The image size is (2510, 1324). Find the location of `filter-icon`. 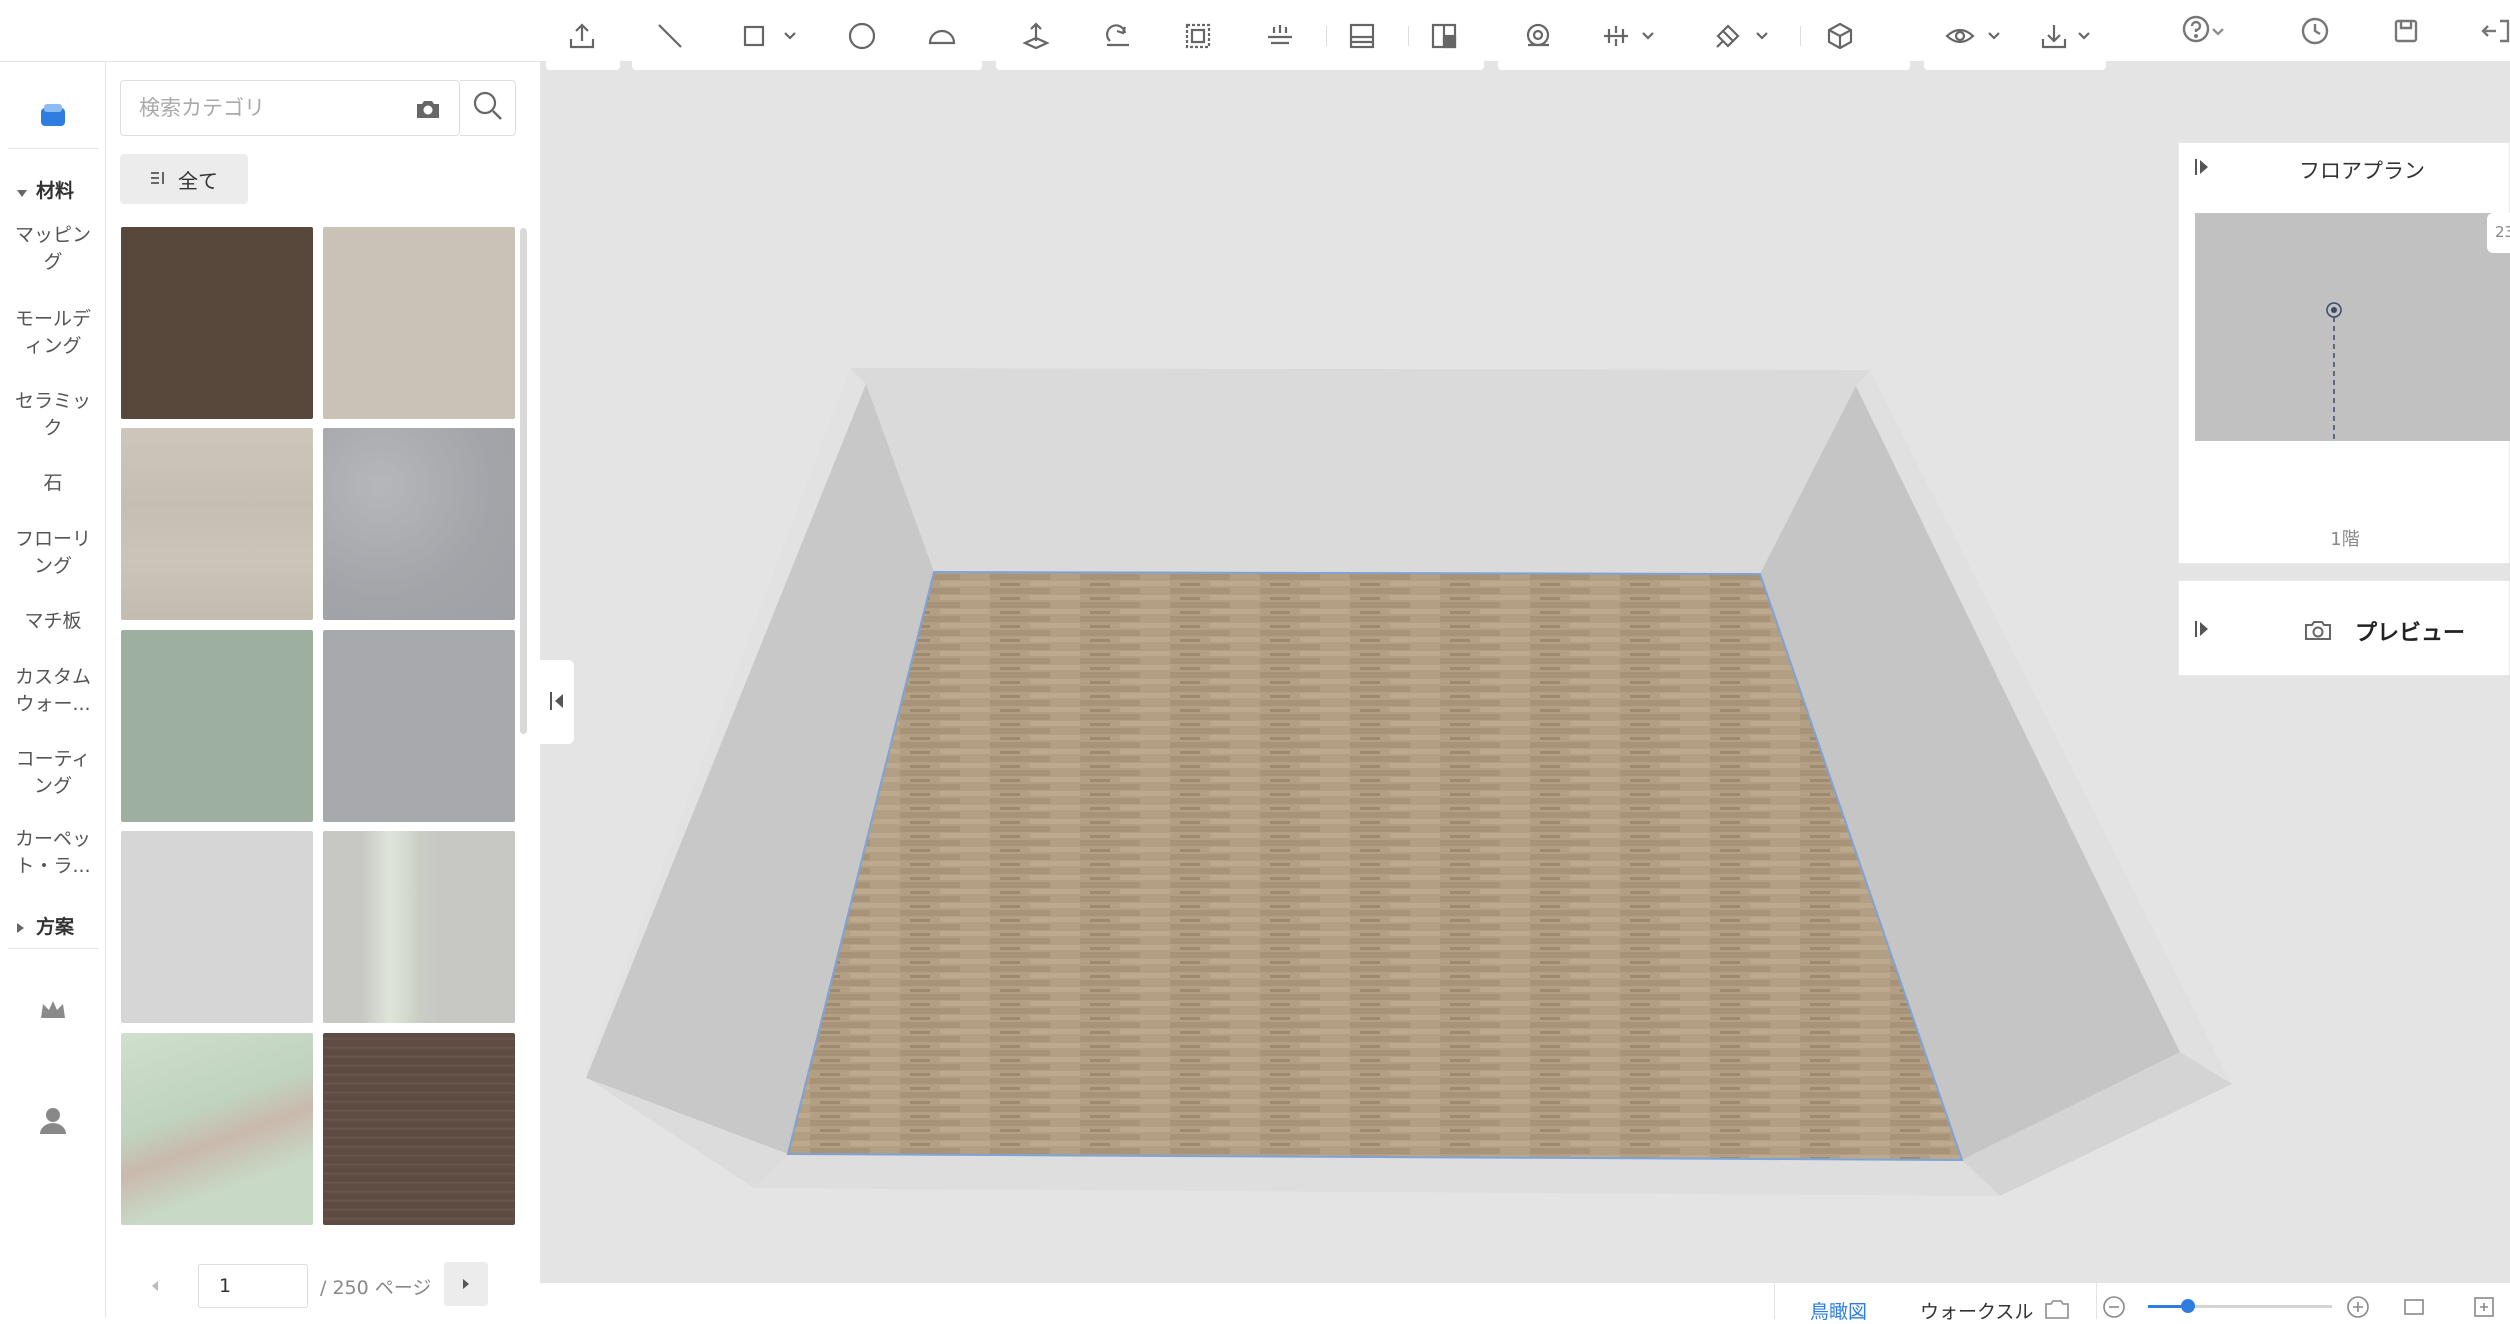

filter-icon is located at coordinates (159, 179).